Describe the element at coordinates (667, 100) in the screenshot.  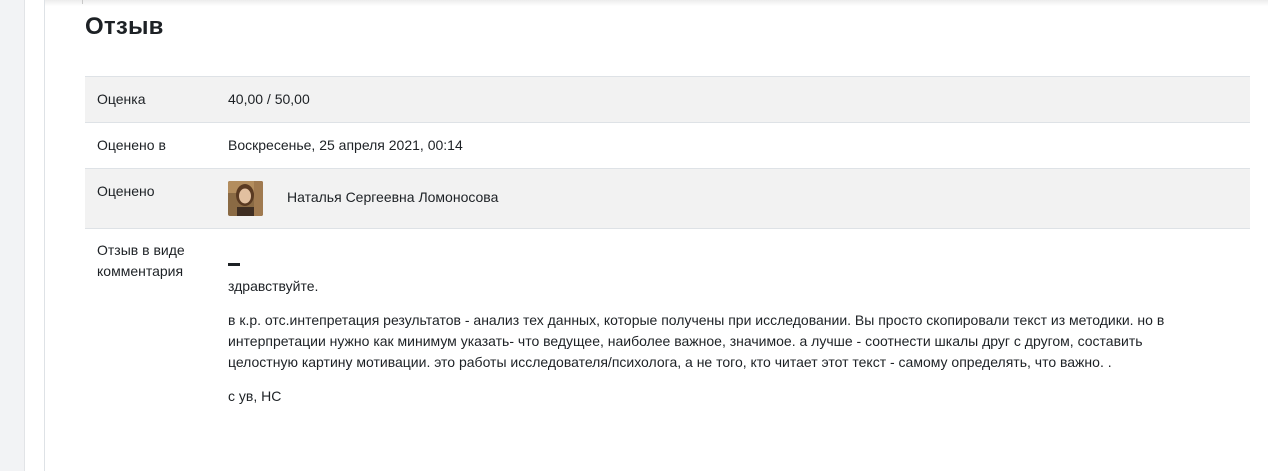
I see `grade-row: Оценка 40,00 / 50,00` at that location.